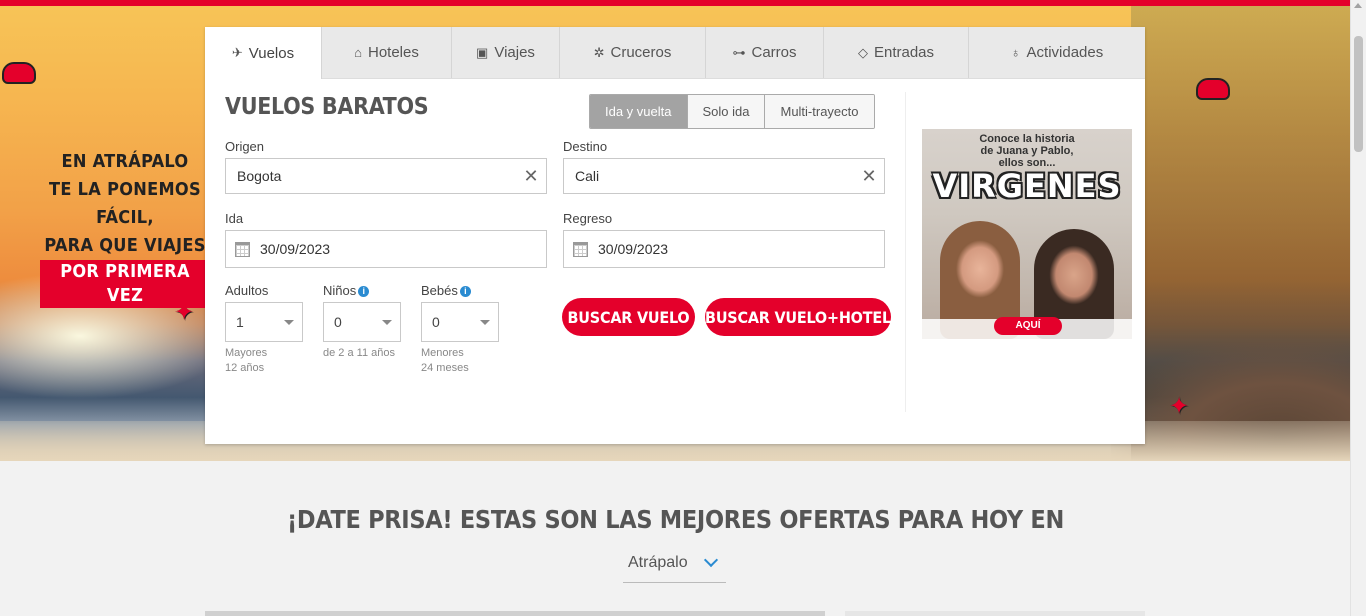 The height and width of the screenshot is (616, 1366). Describe the element at coordinates (628, 317) in the screenshot. I see `search-flight-button: BUSCAR VUELO` at that location.